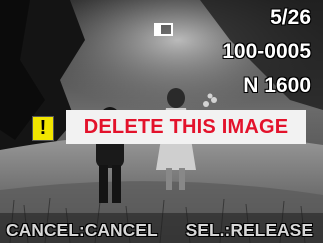 Image resolution: width=323 pixels, height=243 pixels. I want to click on release-softkey: SEL.:RELEASE, so click(249, 230).